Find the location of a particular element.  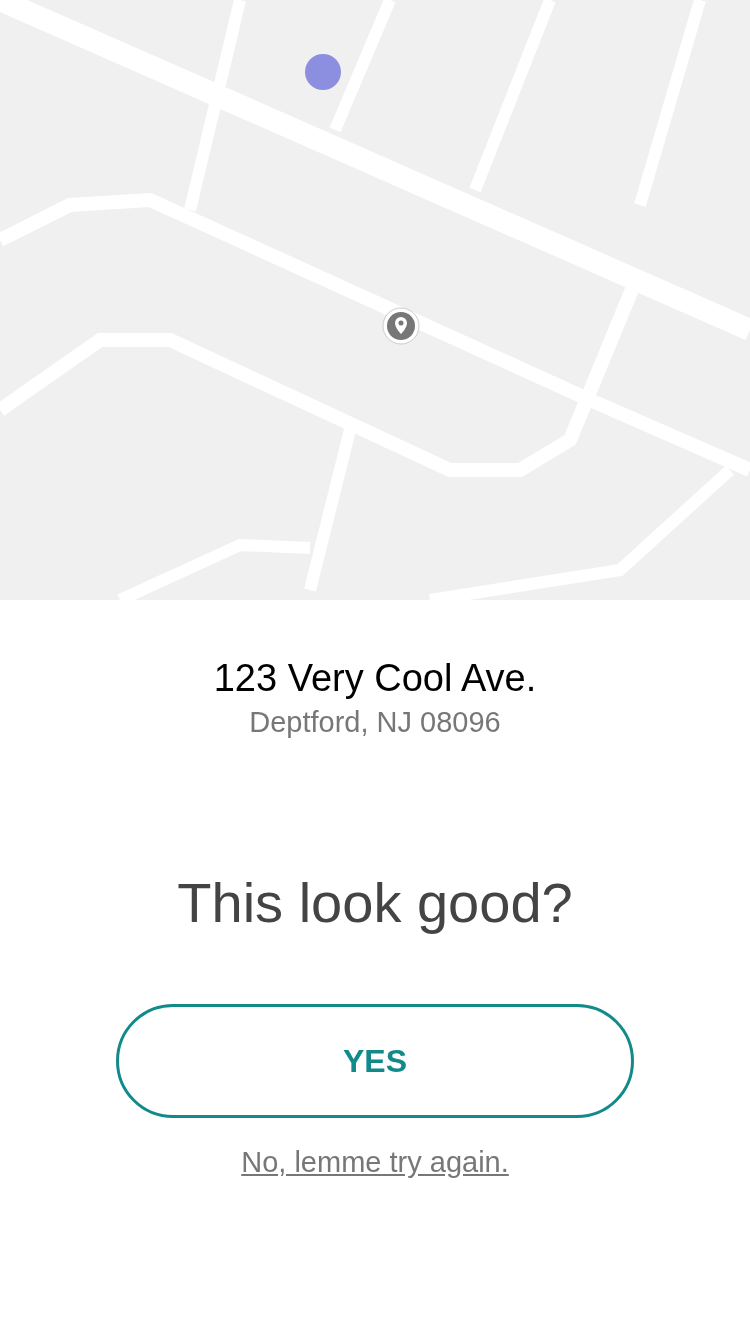

map-pin-icon is located at coordinates (401, 326).